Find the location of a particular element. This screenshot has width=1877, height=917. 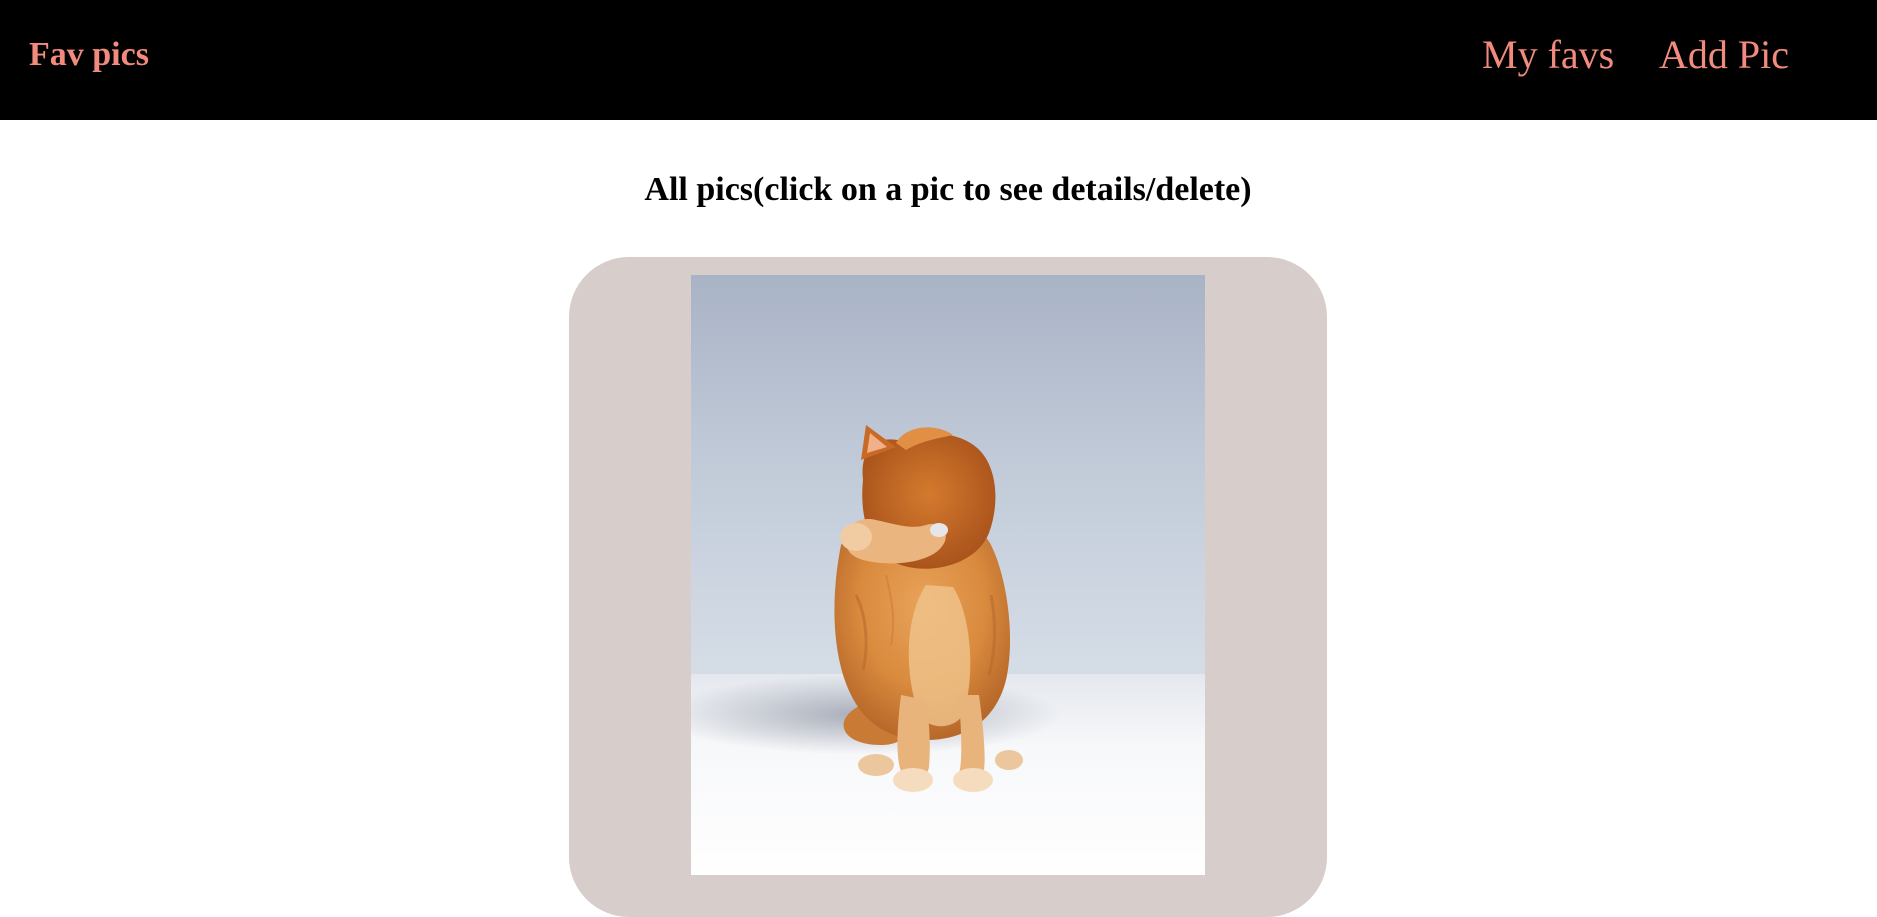

nav-link-add-pic: Add Pic is located at coordinates (1724, 55).